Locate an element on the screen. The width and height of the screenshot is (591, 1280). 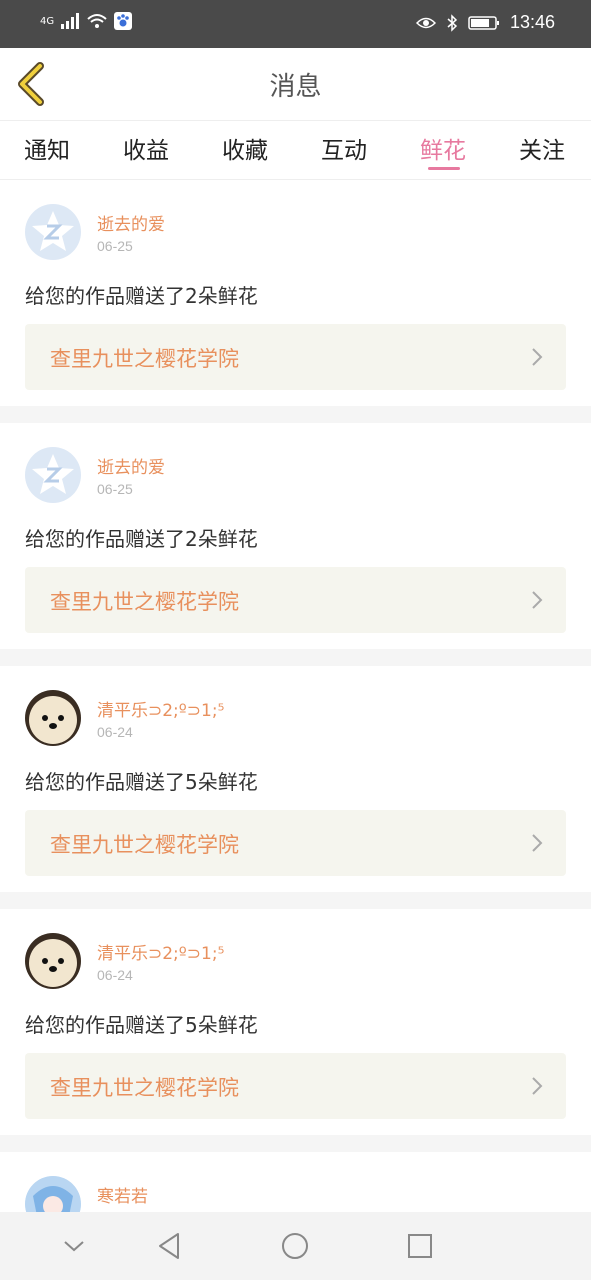
home-nav-icon is located at coordinates (295, 1246).